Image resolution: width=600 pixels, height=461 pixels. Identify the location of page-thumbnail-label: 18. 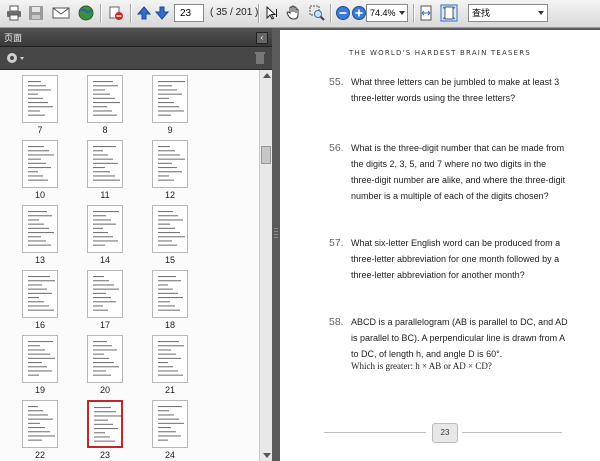
(169, 325).